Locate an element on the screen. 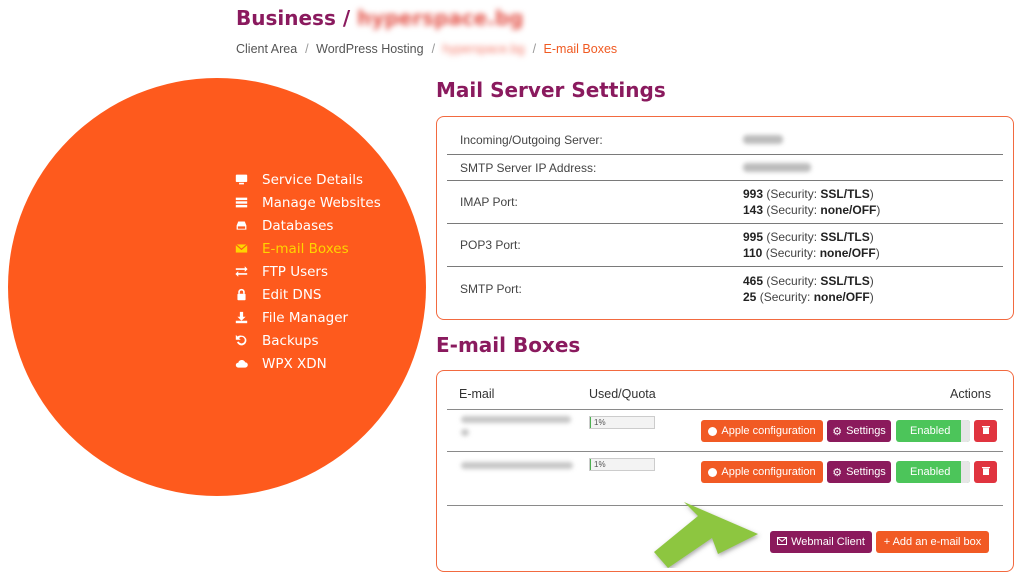 This screenshot has width=1024, height=580. sidebar-item-label: File Manager is located at coordinates (305, 317).